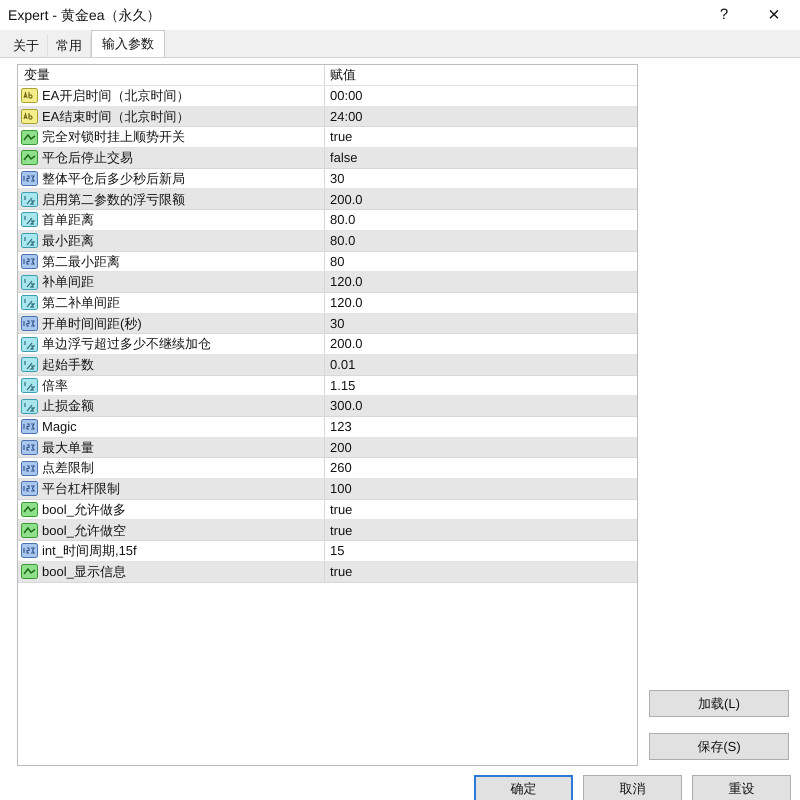  Describe the element at coordinates (719, 703) in the screenshot. I see `side-button: 加载(L)` at that location.